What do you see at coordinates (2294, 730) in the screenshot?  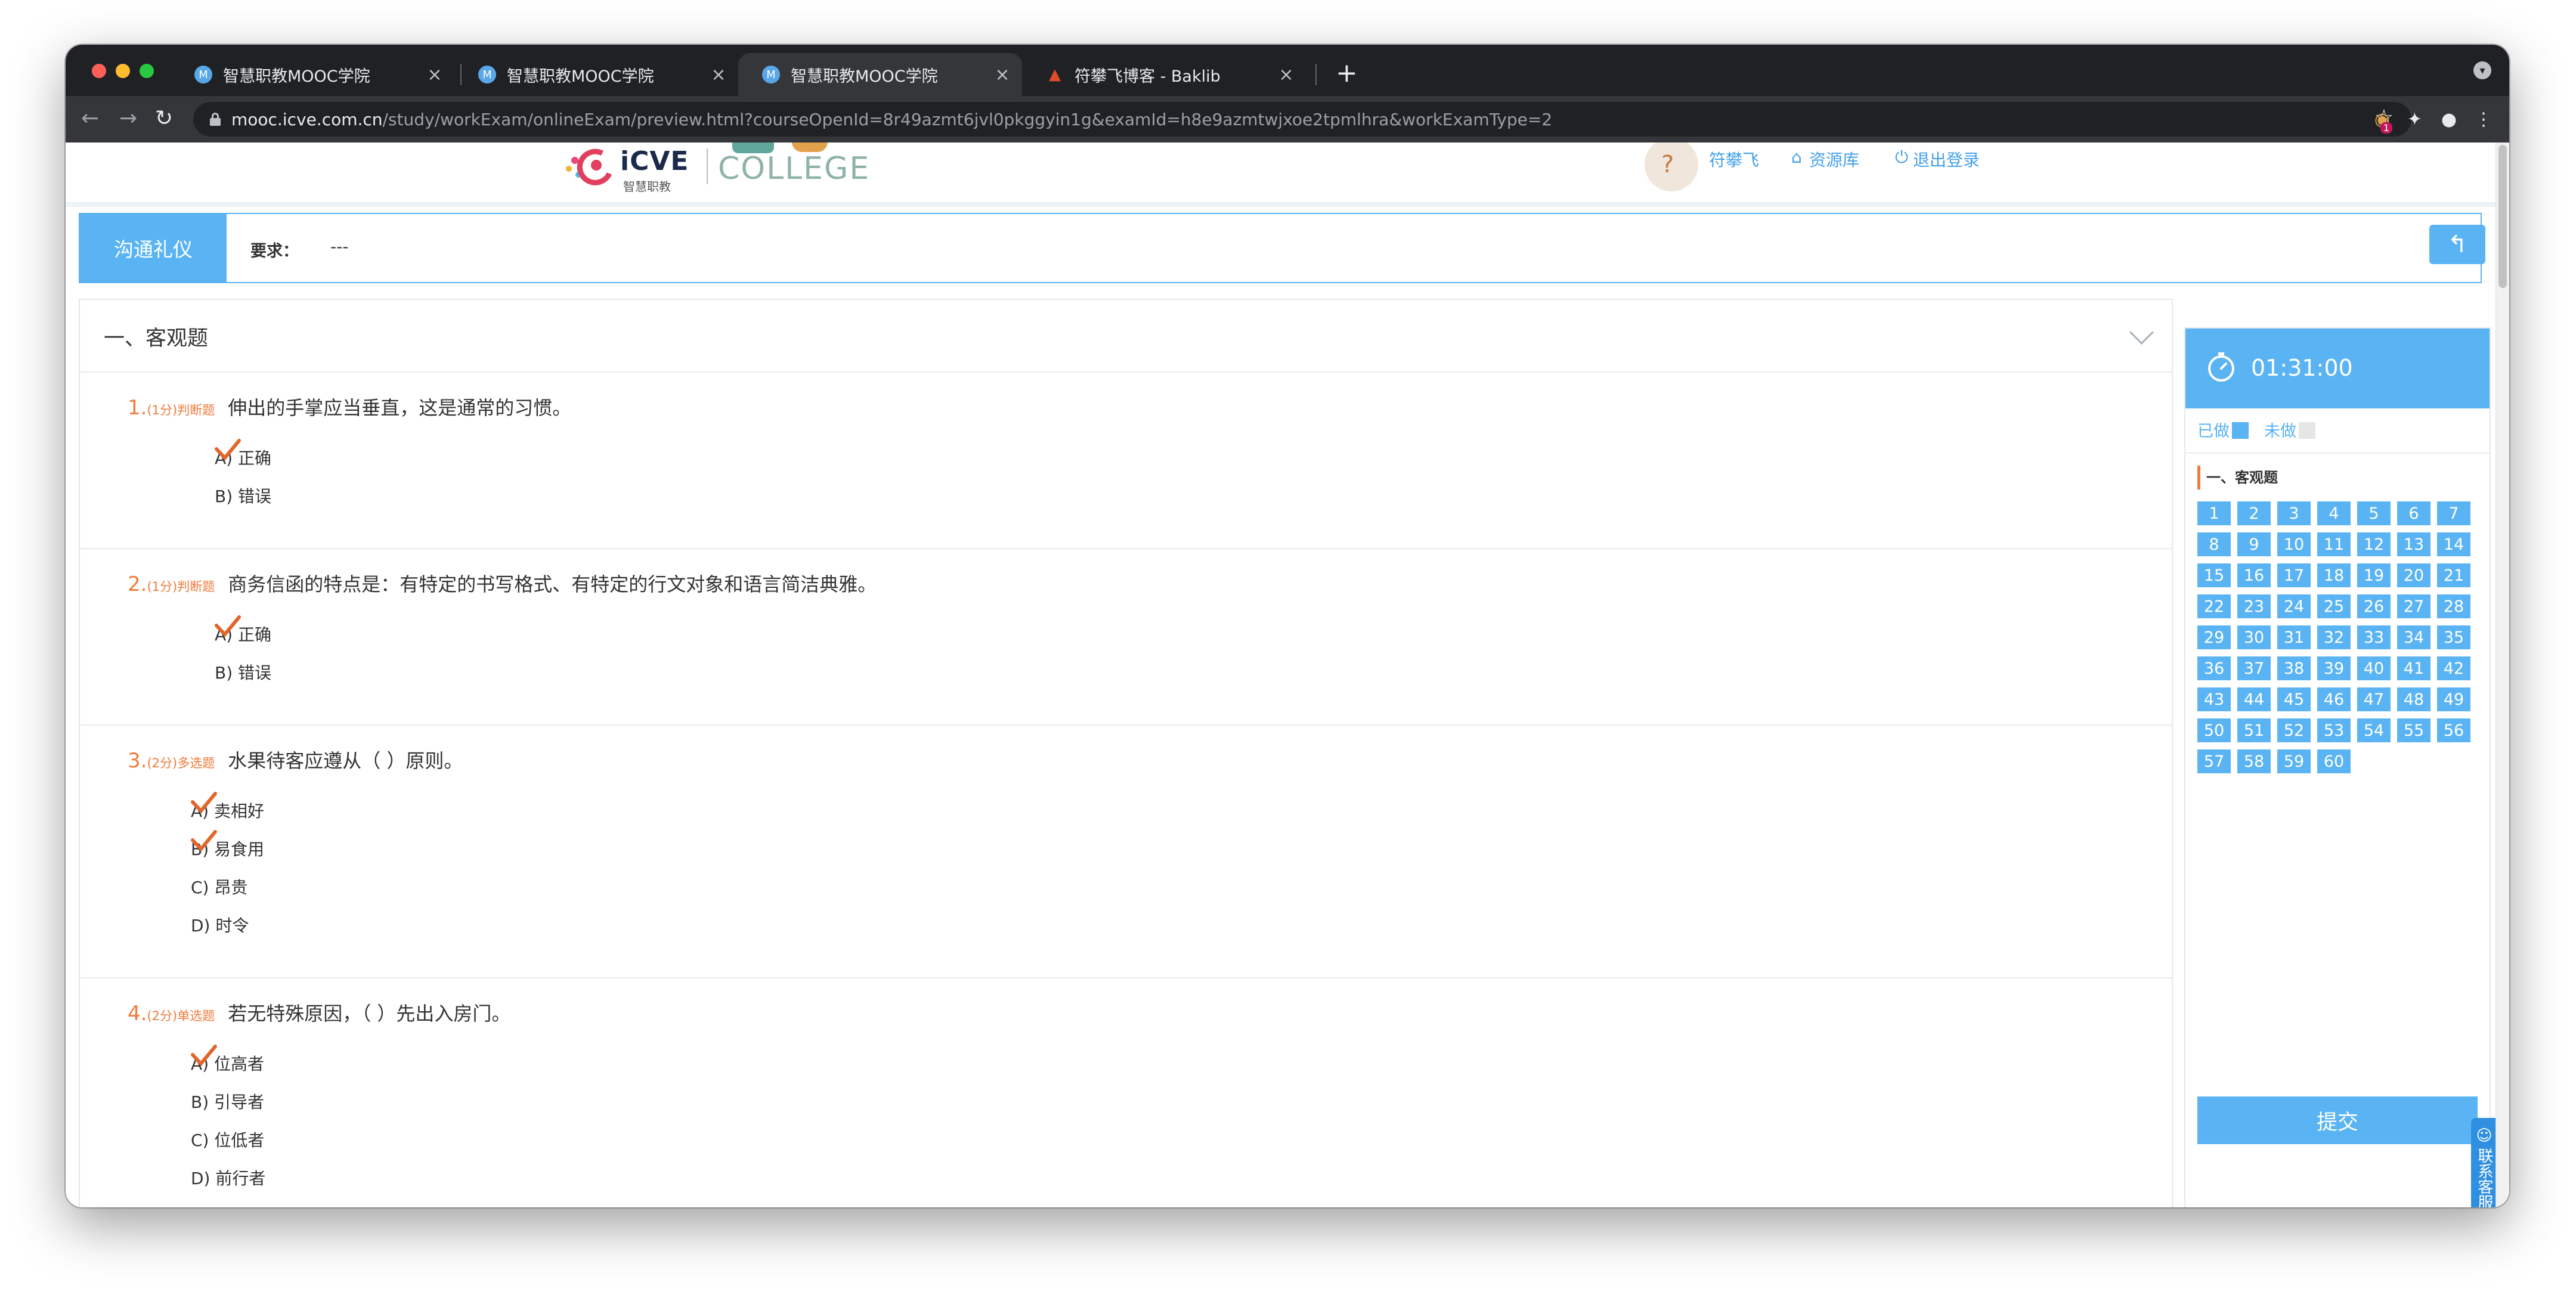 I see `question-number-cell: 52` at bounding box center [2294, 730].